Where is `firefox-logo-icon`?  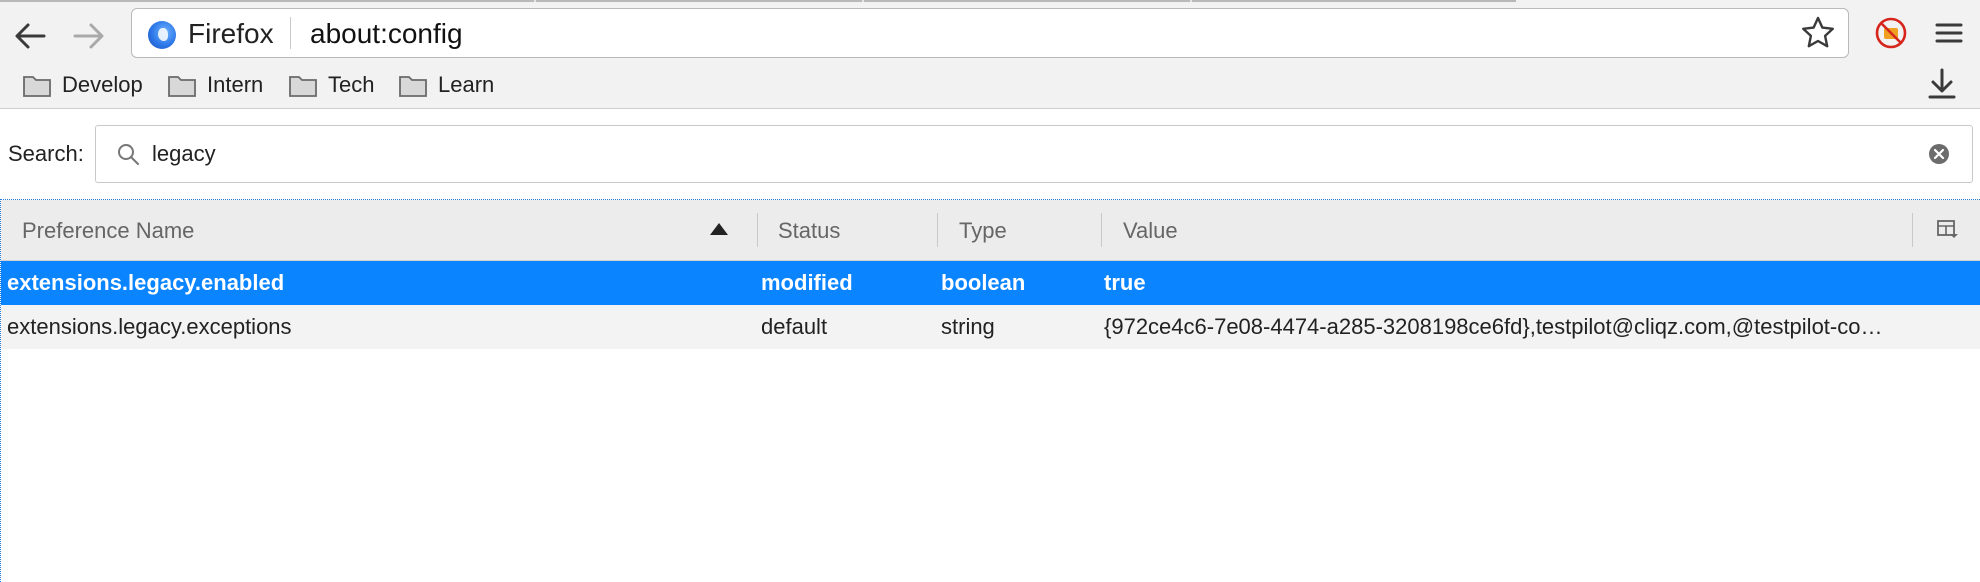
firefox-logo-icon is located at coordinates (162, 35).